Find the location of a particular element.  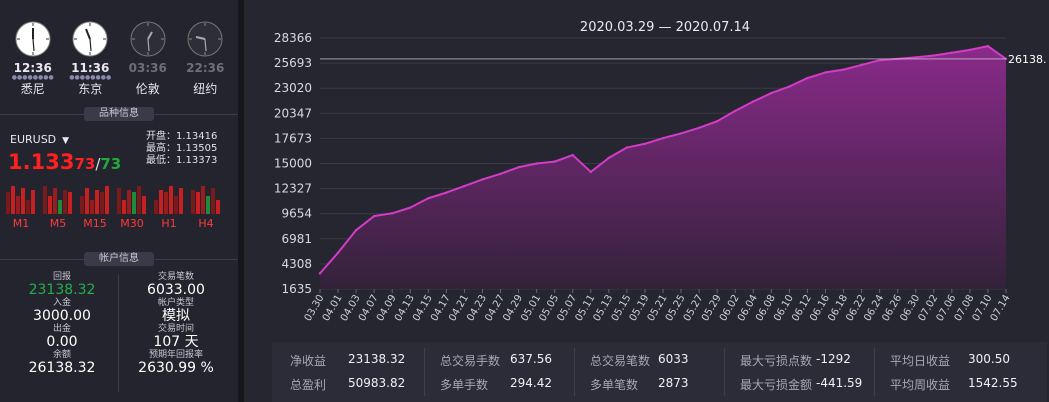

timeframe-m15: M15 is located at coordinates (95, 207).